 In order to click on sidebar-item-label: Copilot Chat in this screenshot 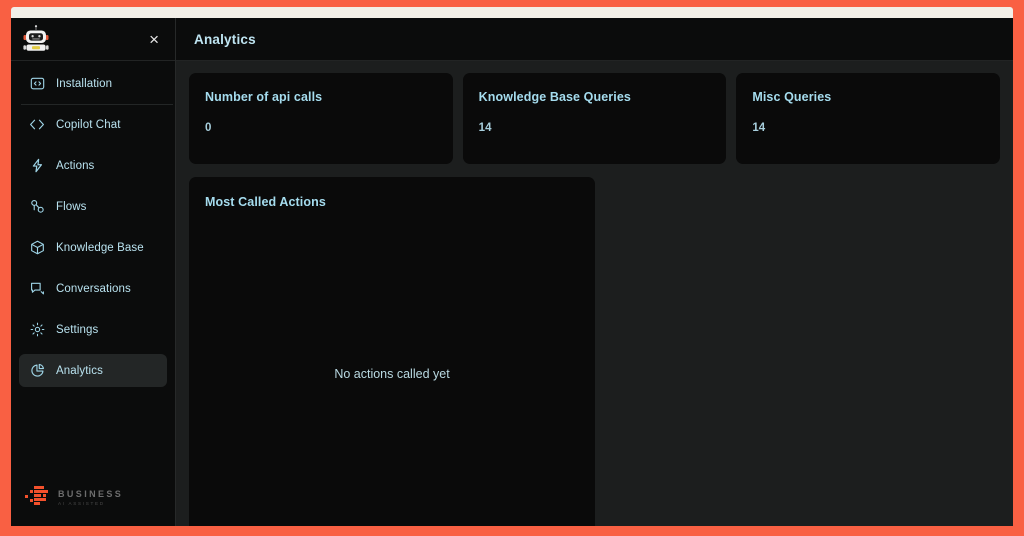, I will do `click(88, 124)`.